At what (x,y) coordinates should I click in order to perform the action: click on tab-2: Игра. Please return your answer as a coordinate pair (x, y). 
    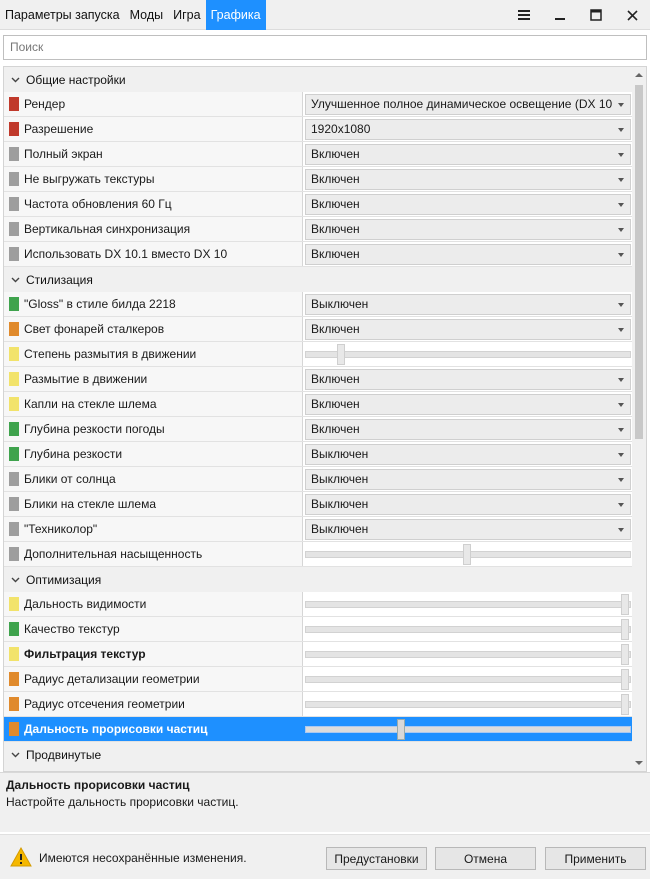
    Looking at the image, I should click on (186, 15).